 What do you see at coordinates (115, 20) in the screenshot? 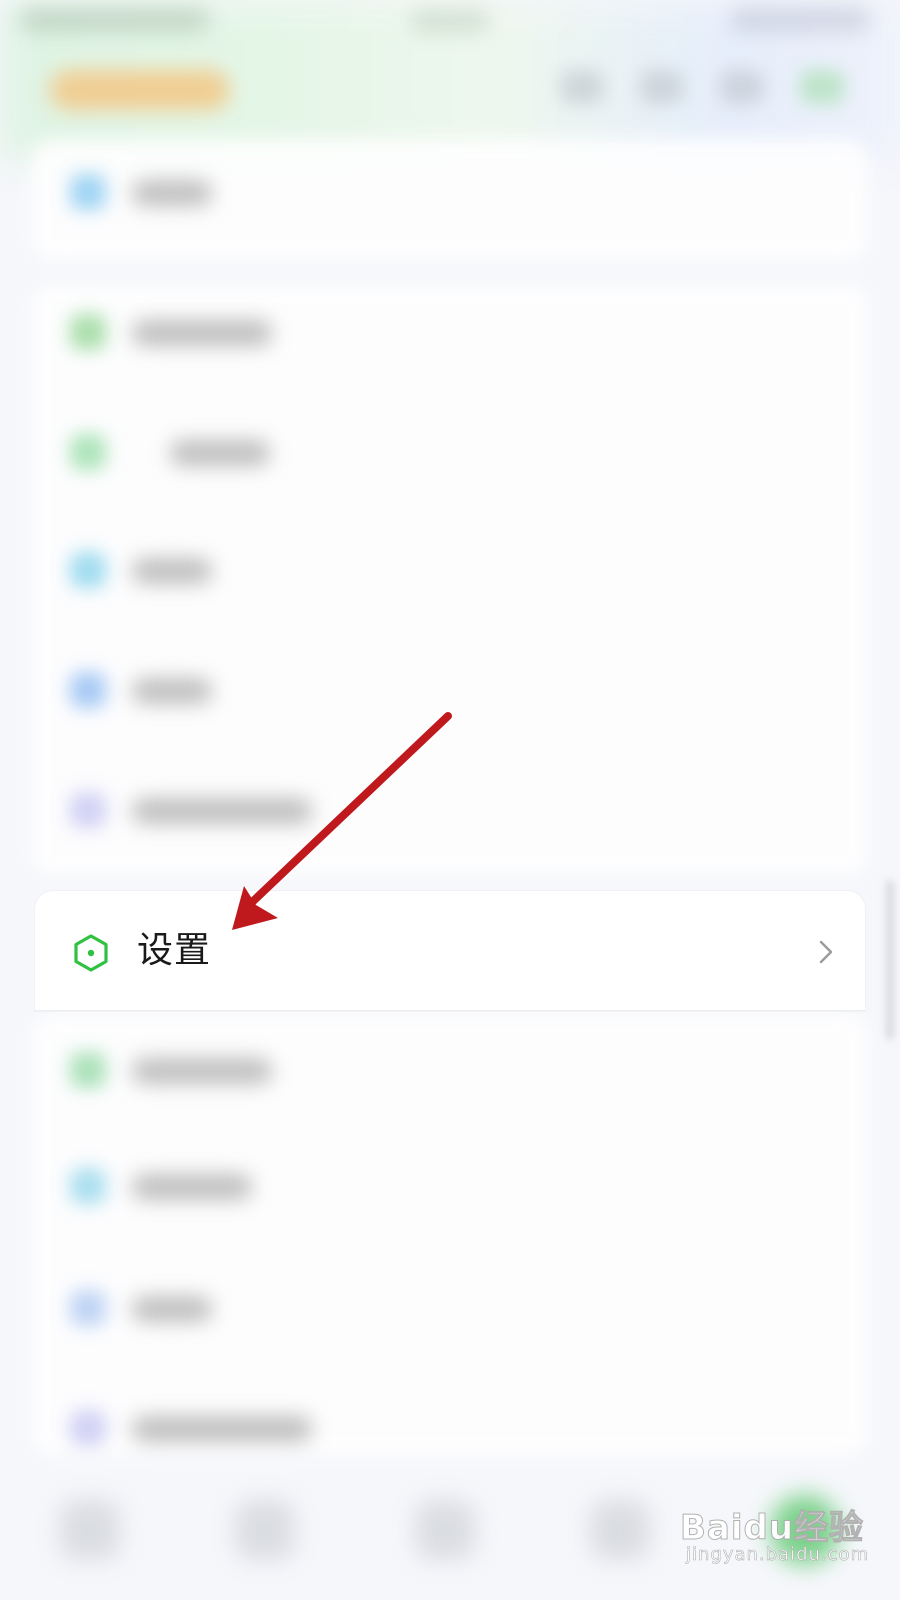
I see `status-bar-left` at bounding box center [115, 20].